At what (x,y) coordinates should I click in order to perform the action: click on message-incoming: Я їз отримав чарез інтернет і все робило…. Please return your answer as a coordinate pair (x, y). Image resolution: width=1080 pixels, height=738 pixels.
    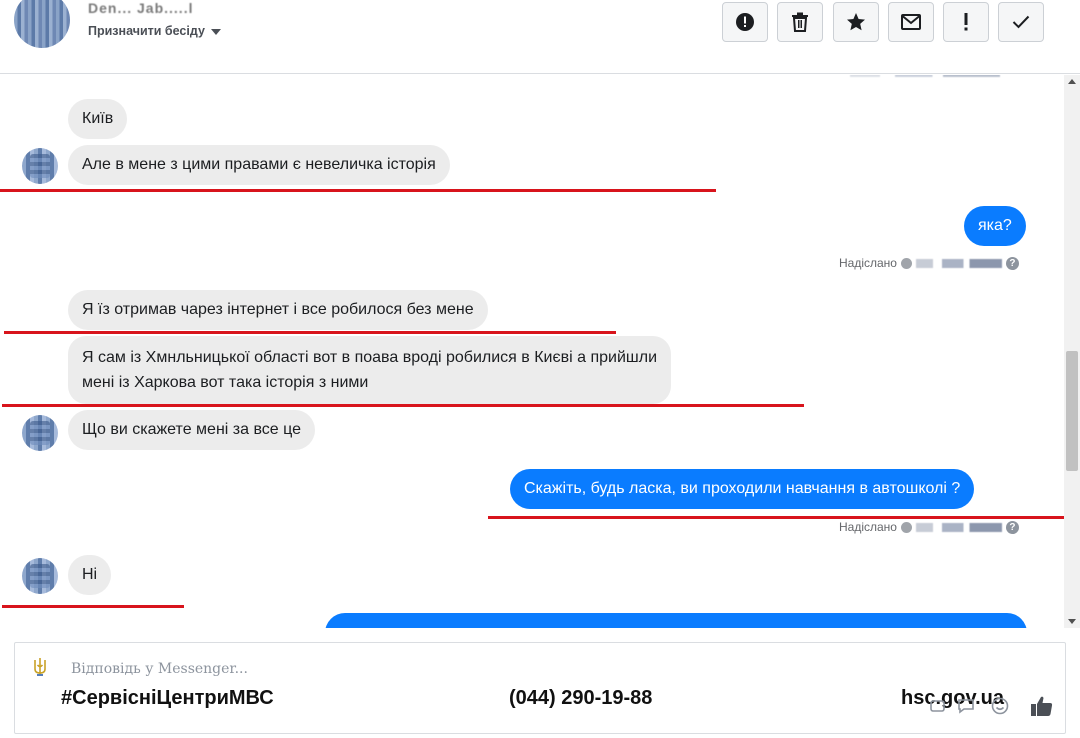
    Looking at the image, I should click on (278, 310).